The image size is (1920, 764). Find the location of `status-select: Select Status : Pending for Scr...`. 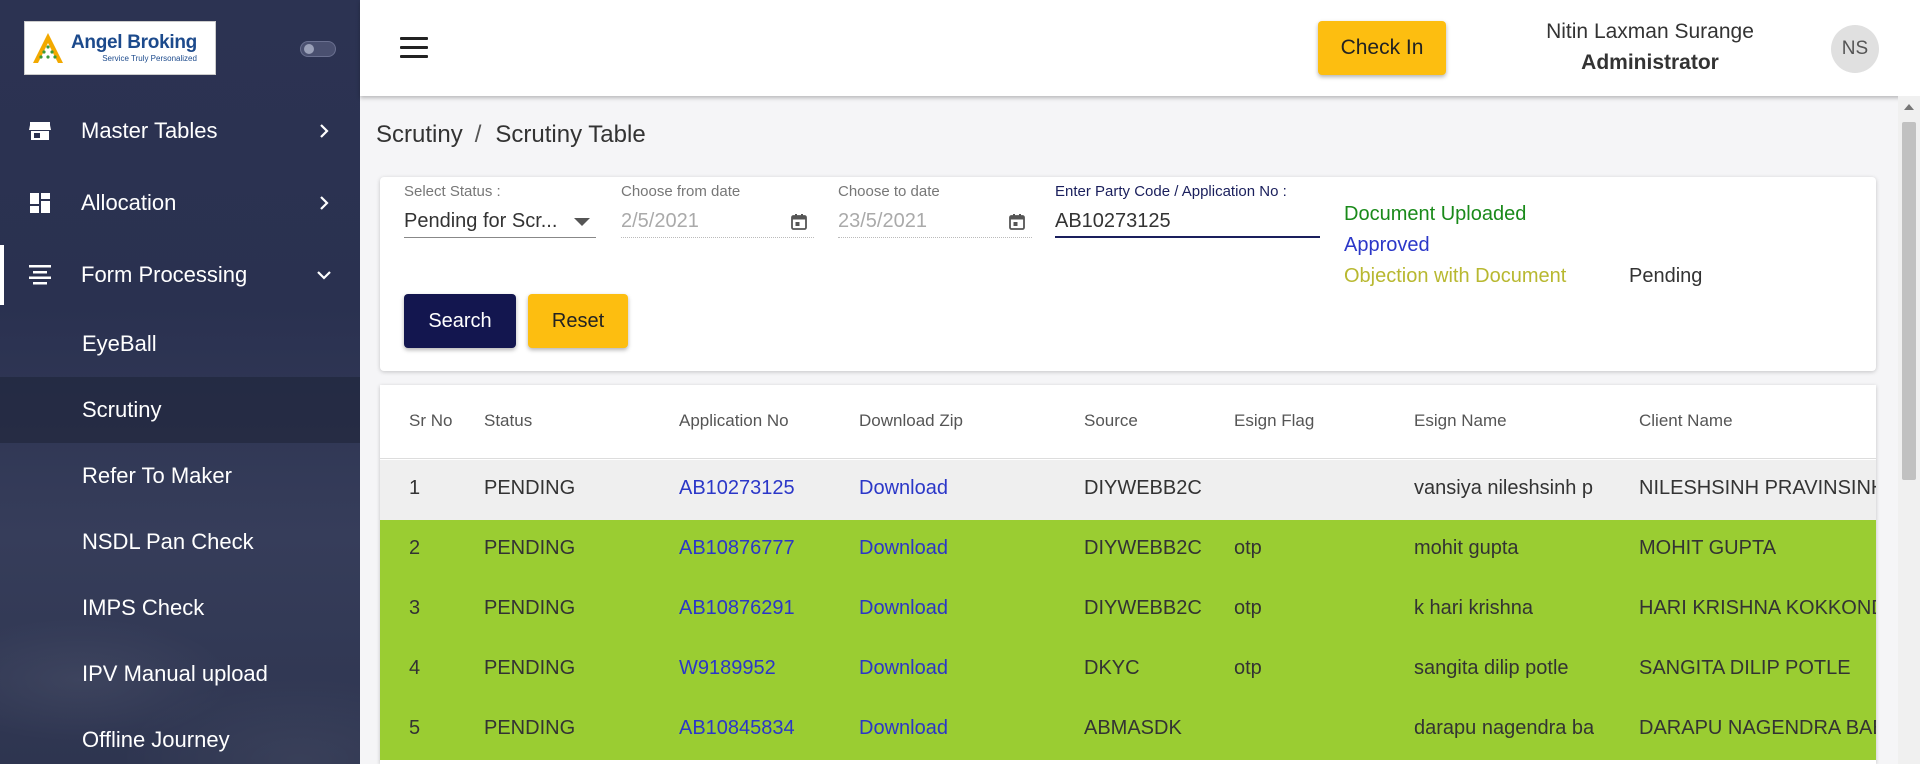

status-select: Select Status : Pending for Scr... is located at coordinates (500, 210).